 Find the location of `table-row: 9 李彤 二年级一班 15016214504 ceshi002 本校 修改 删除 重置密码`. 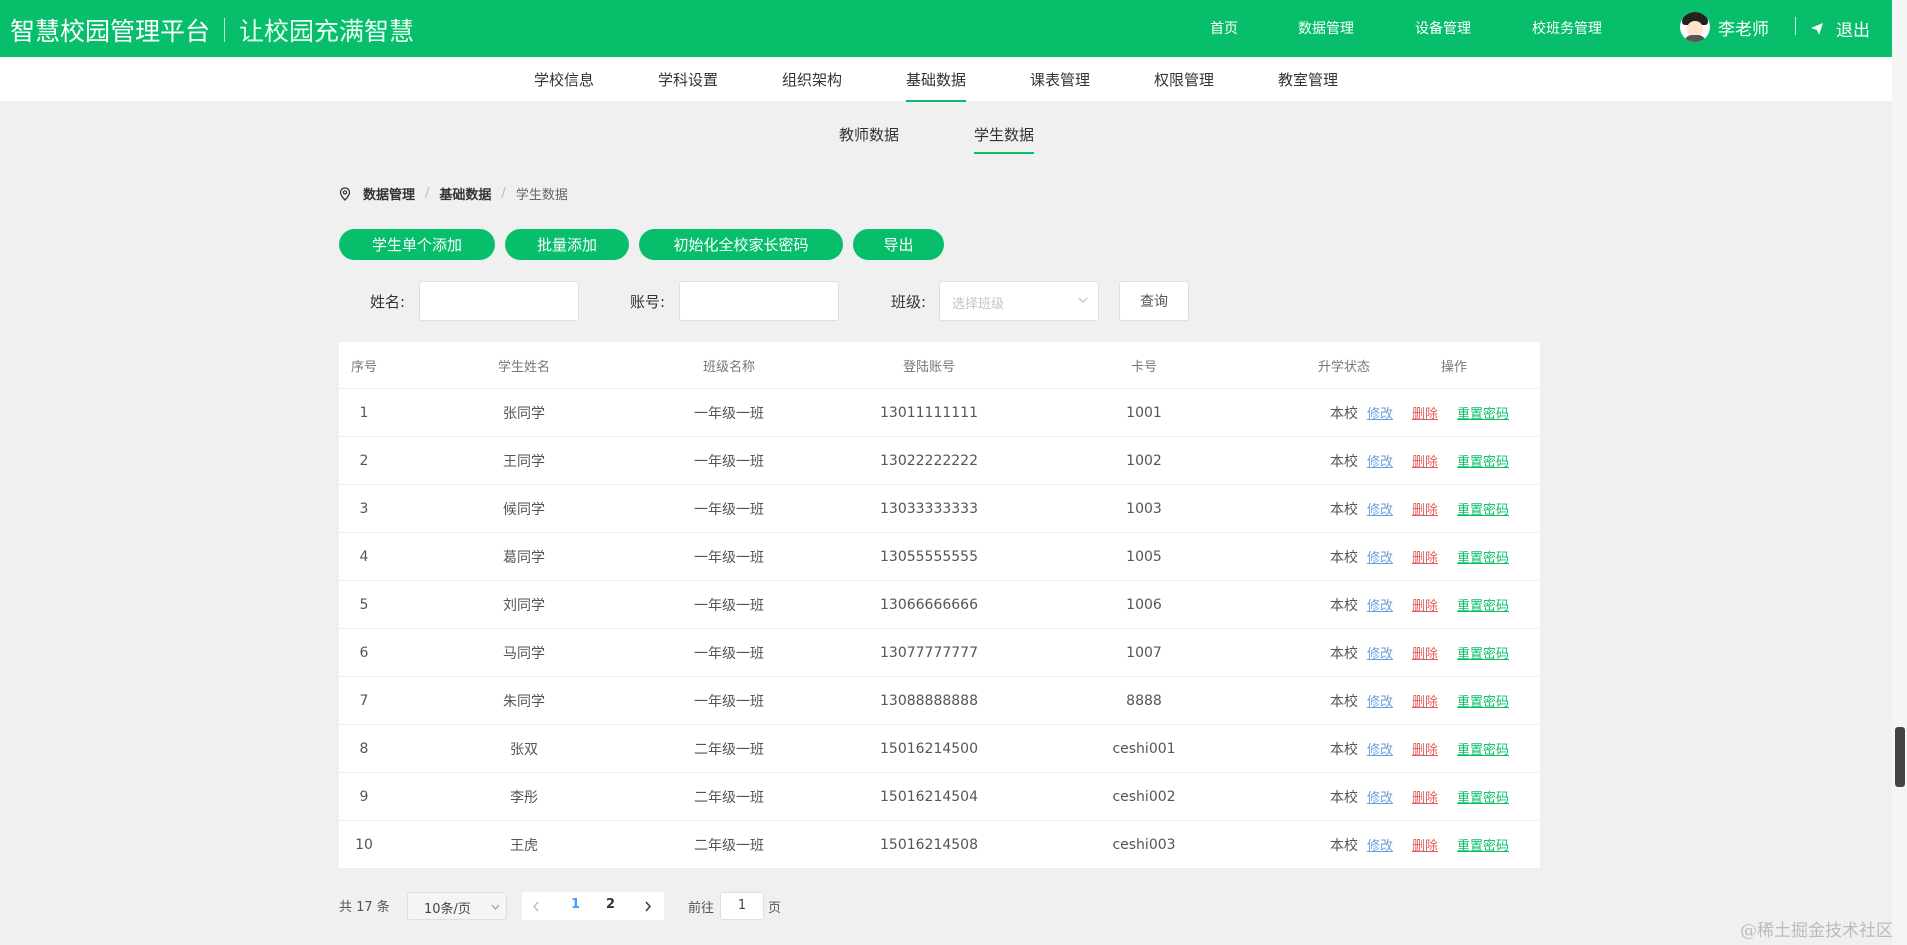

table-row: 9 李彤 二年级一班 15016214504 ceshi002 本校 修改 删除 重置密码 is located at coordinates (939, 797).